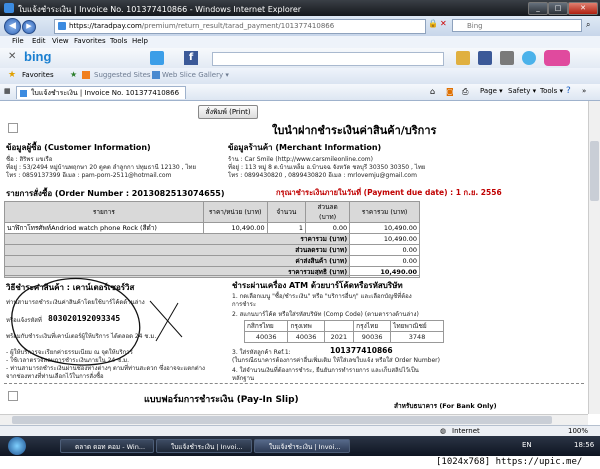  What do you see at coordinates (86, 75) in the screenshot?
I see `suggested-sites-icon` at bounding box center [86, 75].